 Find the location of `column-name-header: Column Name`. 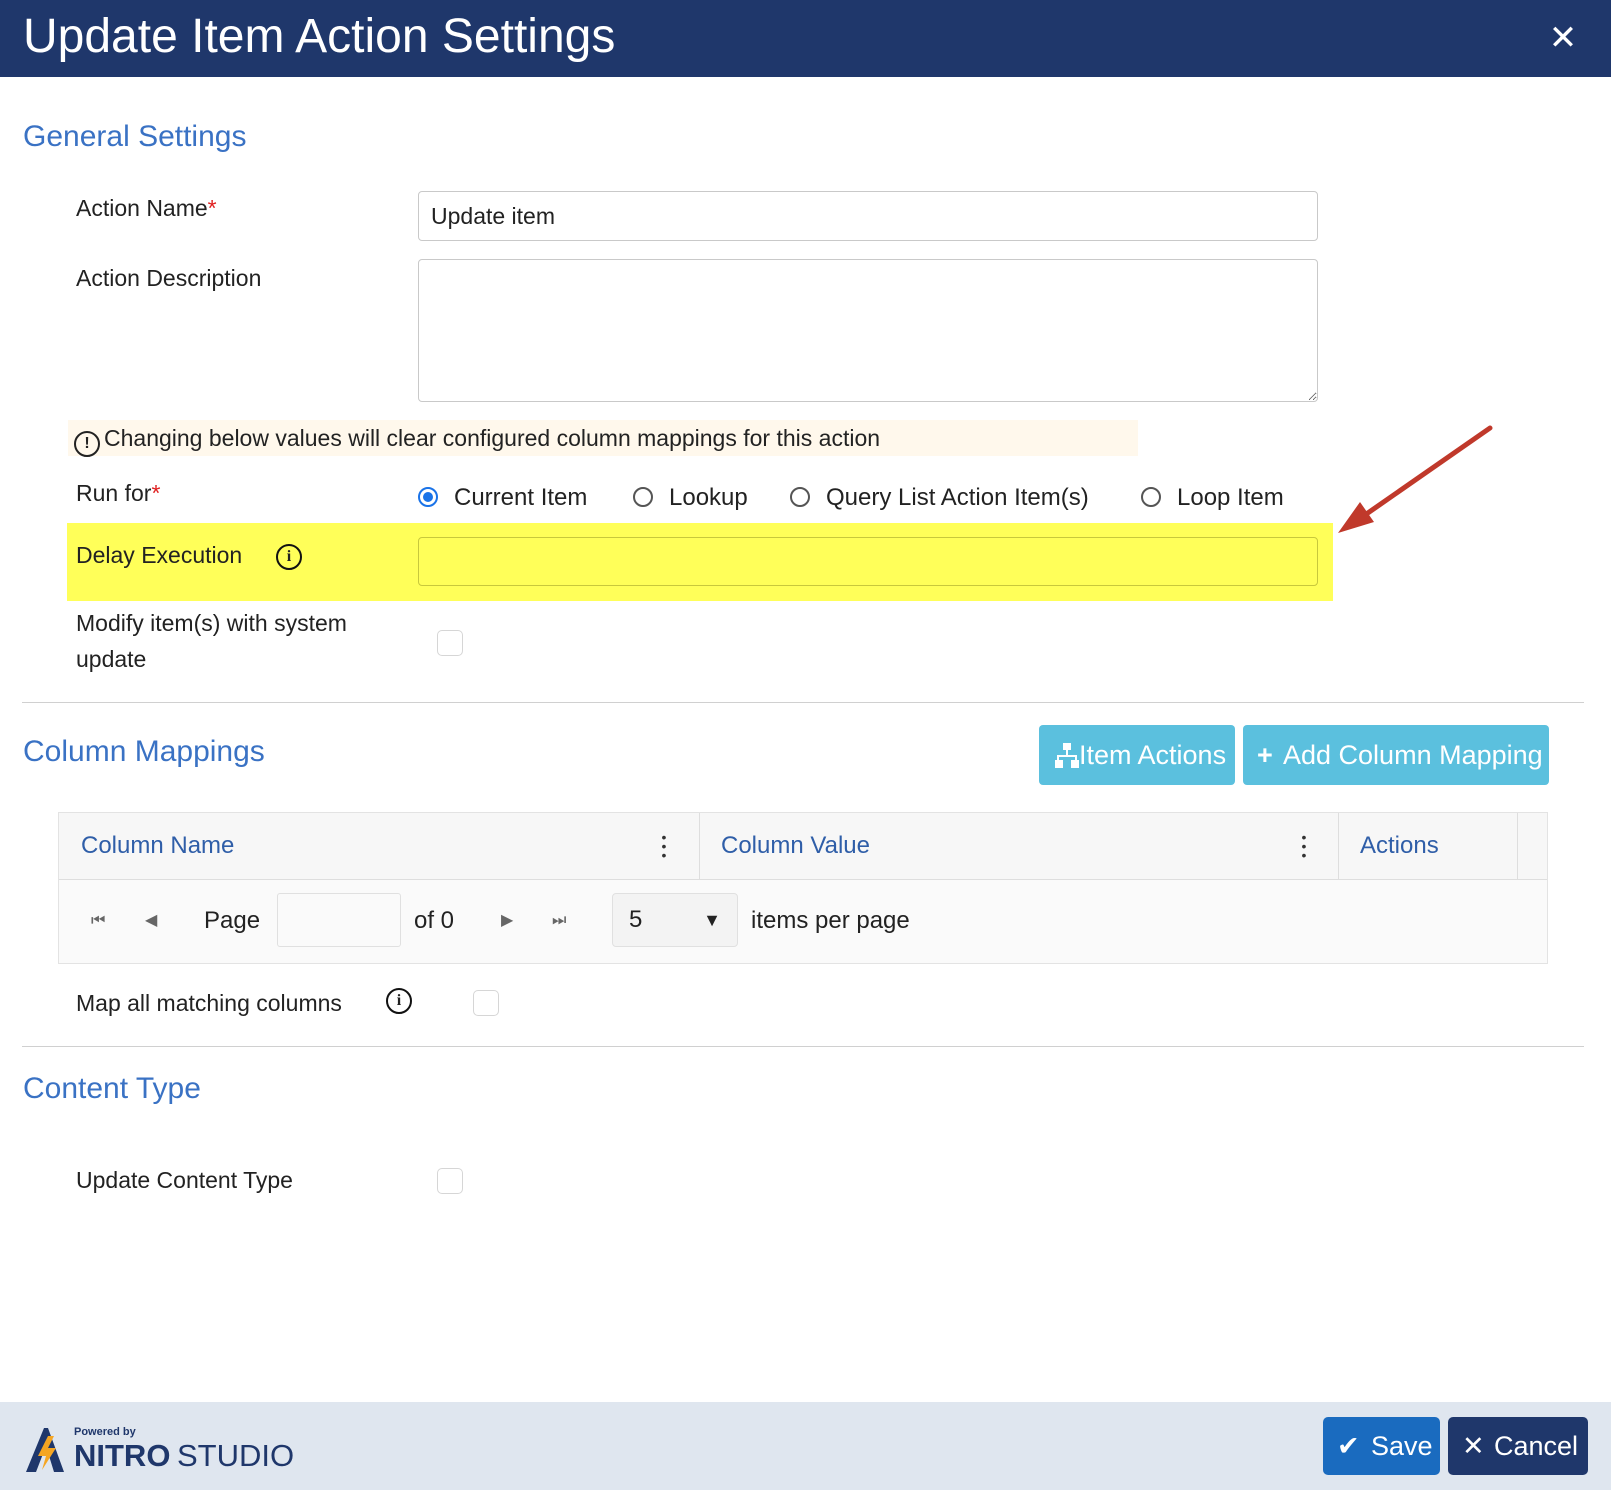

column-name-header: Column Name is located at coordinates (157, 846).